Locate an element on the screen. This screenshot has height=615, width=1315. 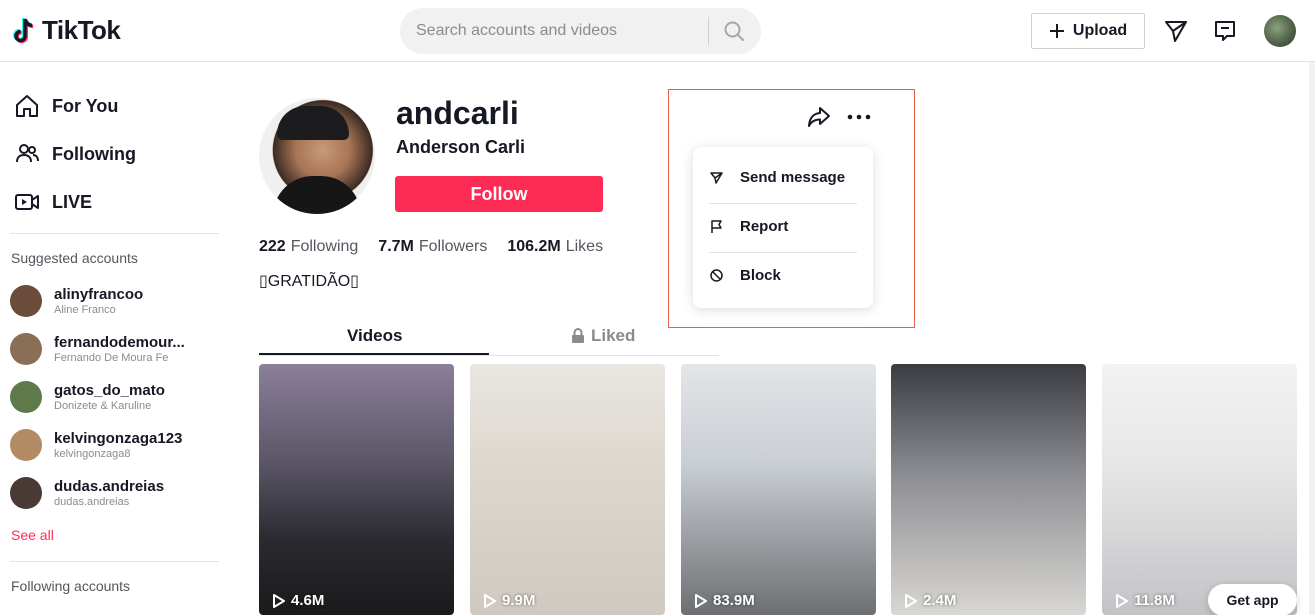
messages-send-button is located at coordinates (1176, 31).